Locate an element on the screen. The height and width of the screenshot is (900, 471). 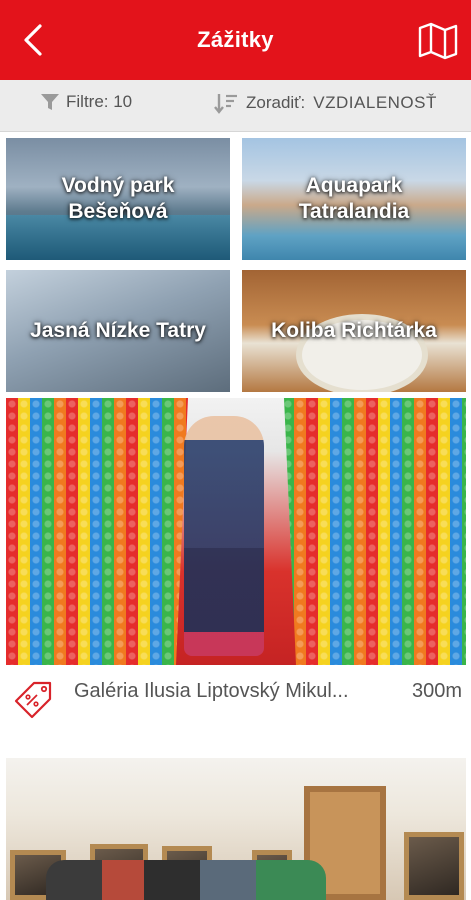
card-info-row: Galéria Ilusia Liptovský Mikul... 300m is located at coordinates (236, 693).